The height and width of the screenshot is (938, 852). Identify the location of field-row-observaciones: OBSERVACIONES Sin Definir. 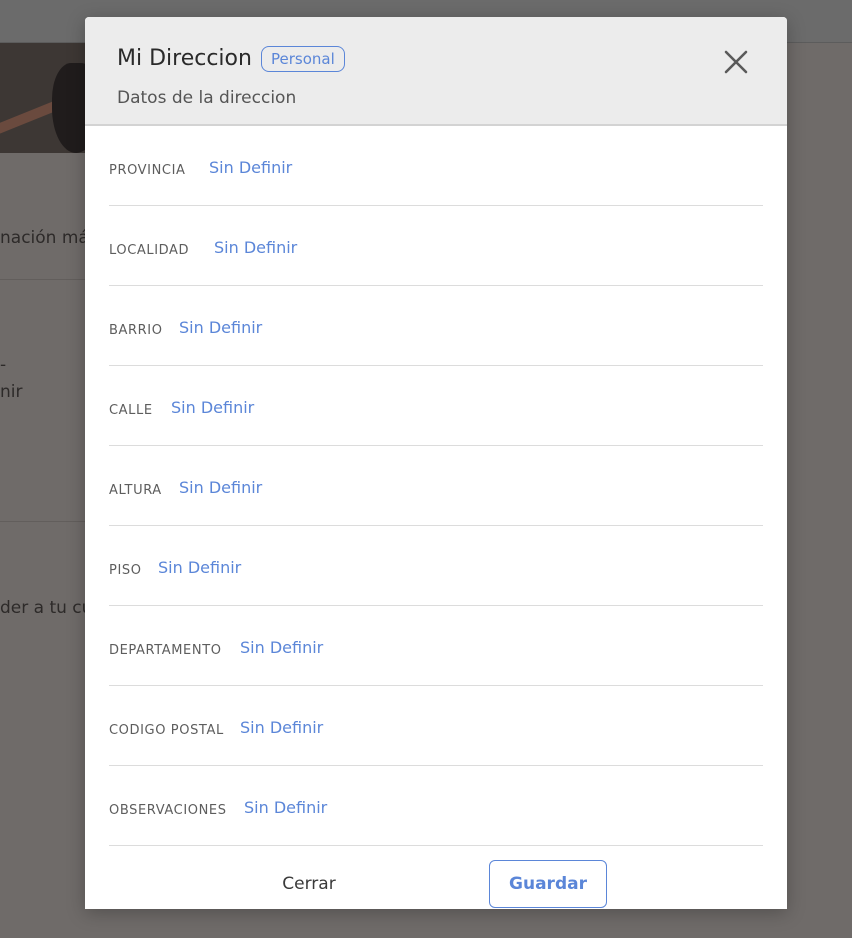
(436, 806).